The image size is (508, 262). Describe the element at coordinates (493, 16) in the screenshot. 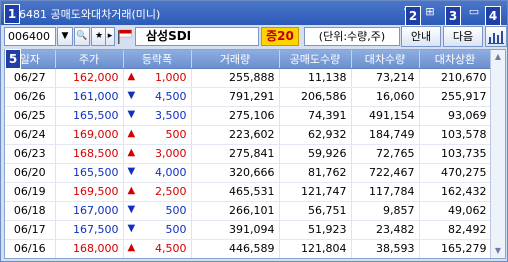

I see `marker-4: 4` at that location.